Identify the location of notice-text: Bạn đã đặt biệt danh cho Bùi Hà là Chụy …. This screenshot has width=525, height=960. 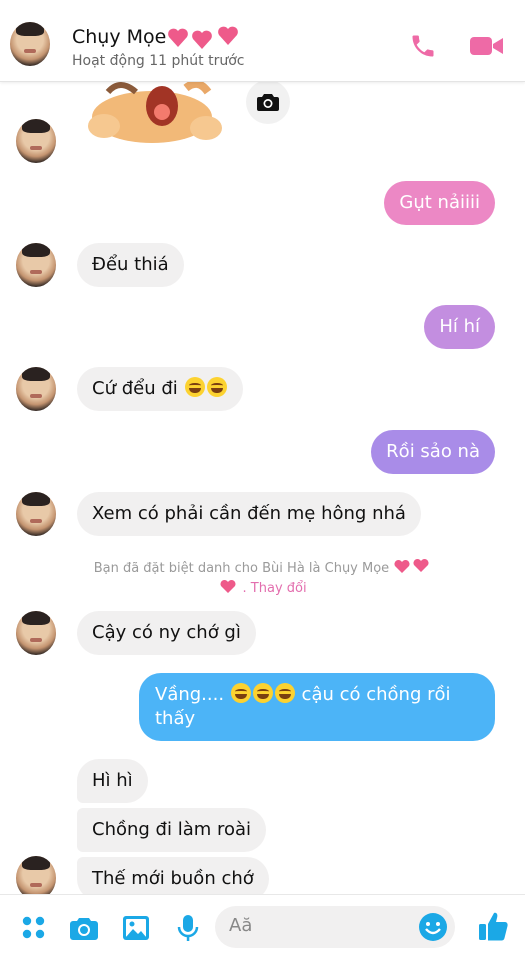
(241, 568).